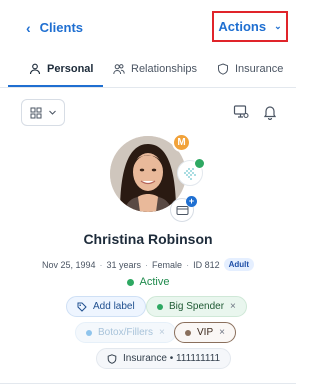 The width and height of the screenshot is (320, 387). What do you see at coordinates (35, 112) in the screenshot?
I see `grid-icon` at bounding box center [35, 112].